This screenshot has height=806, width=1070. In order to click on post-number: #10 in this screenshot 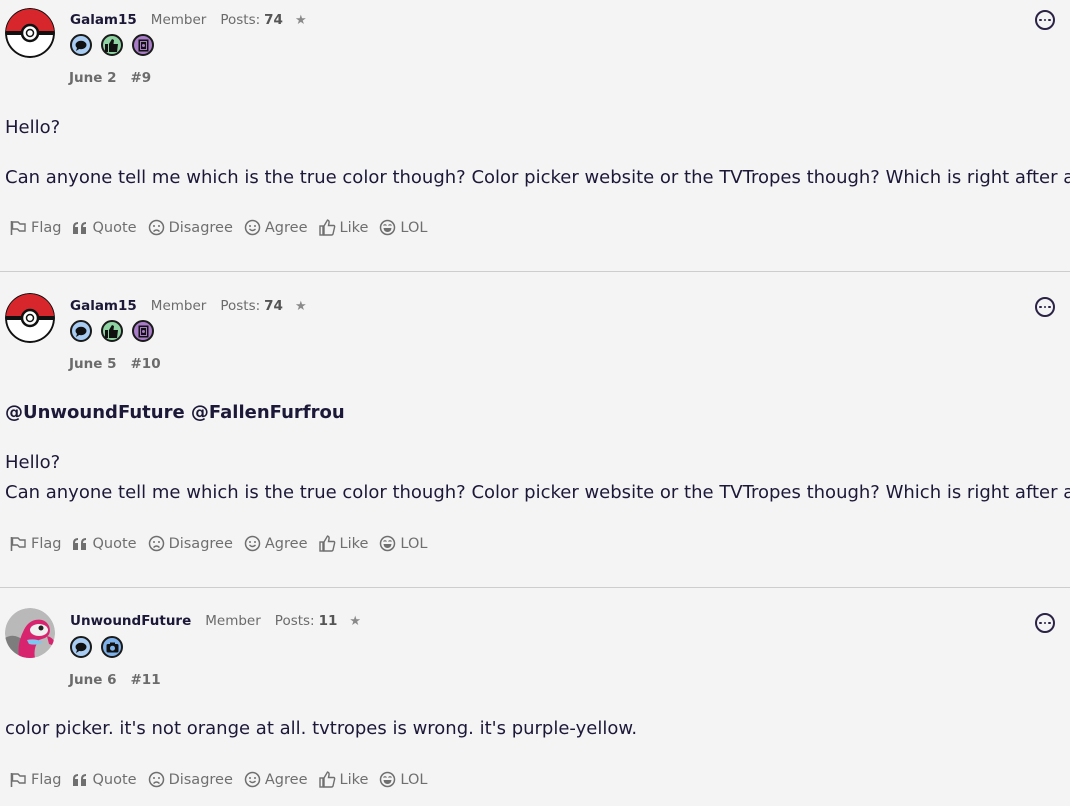, I will do `click(146, 364)`.